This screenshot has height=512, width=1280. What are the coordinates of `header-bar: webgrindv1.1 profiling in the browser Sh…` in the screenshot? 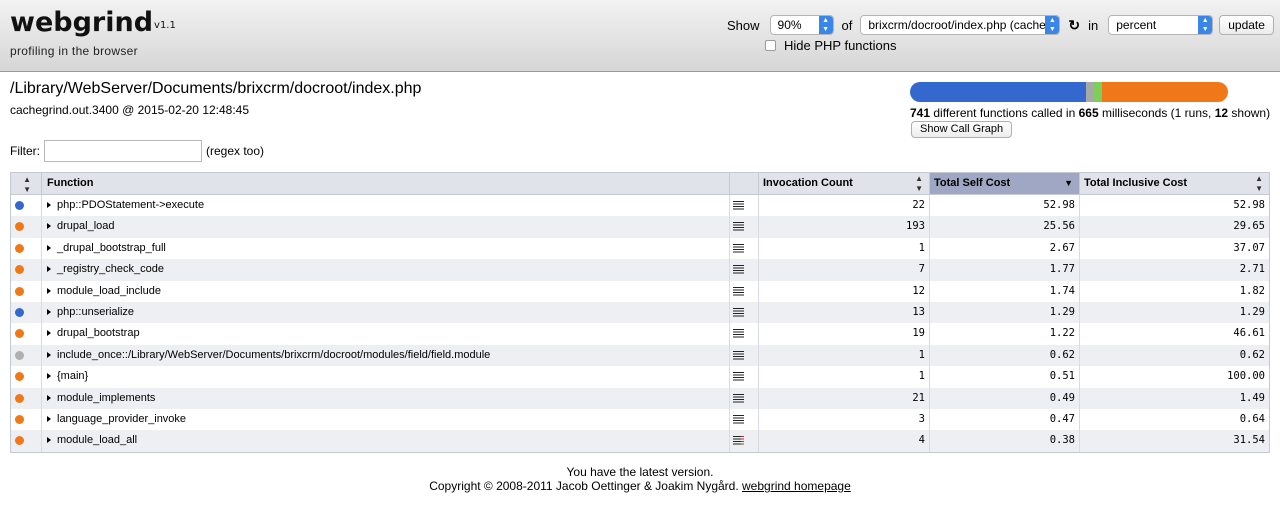 It's located at (640, 36).